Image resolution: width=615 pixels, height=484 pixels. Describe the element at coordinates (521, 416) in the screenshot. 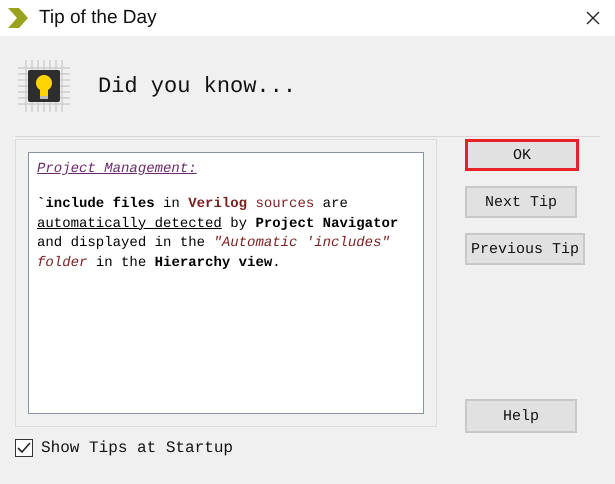

I see `help-button: Help` at that location.